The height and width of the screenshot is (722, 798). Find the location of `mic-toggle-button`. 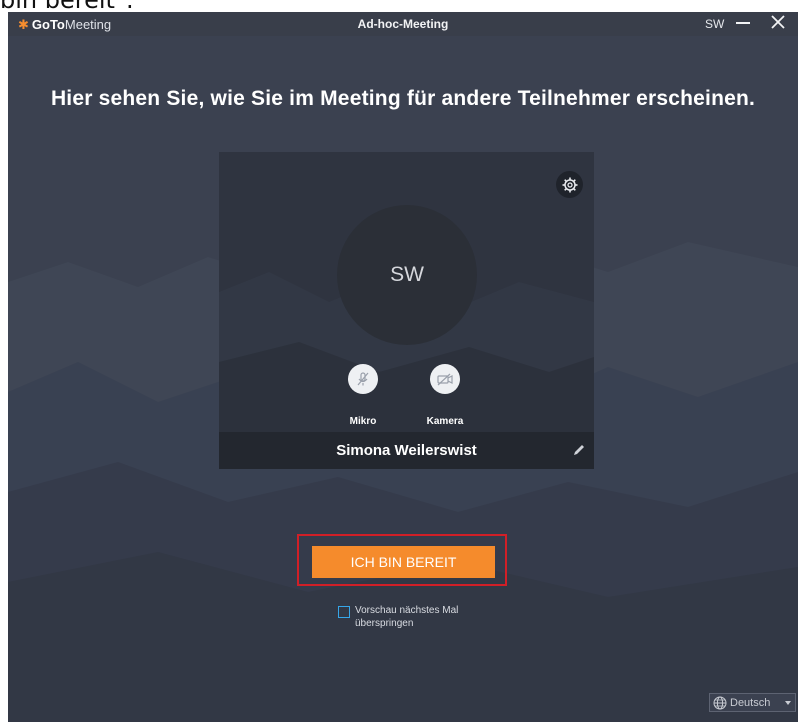

mic-toggle-button is located at coordinates (363, 379).